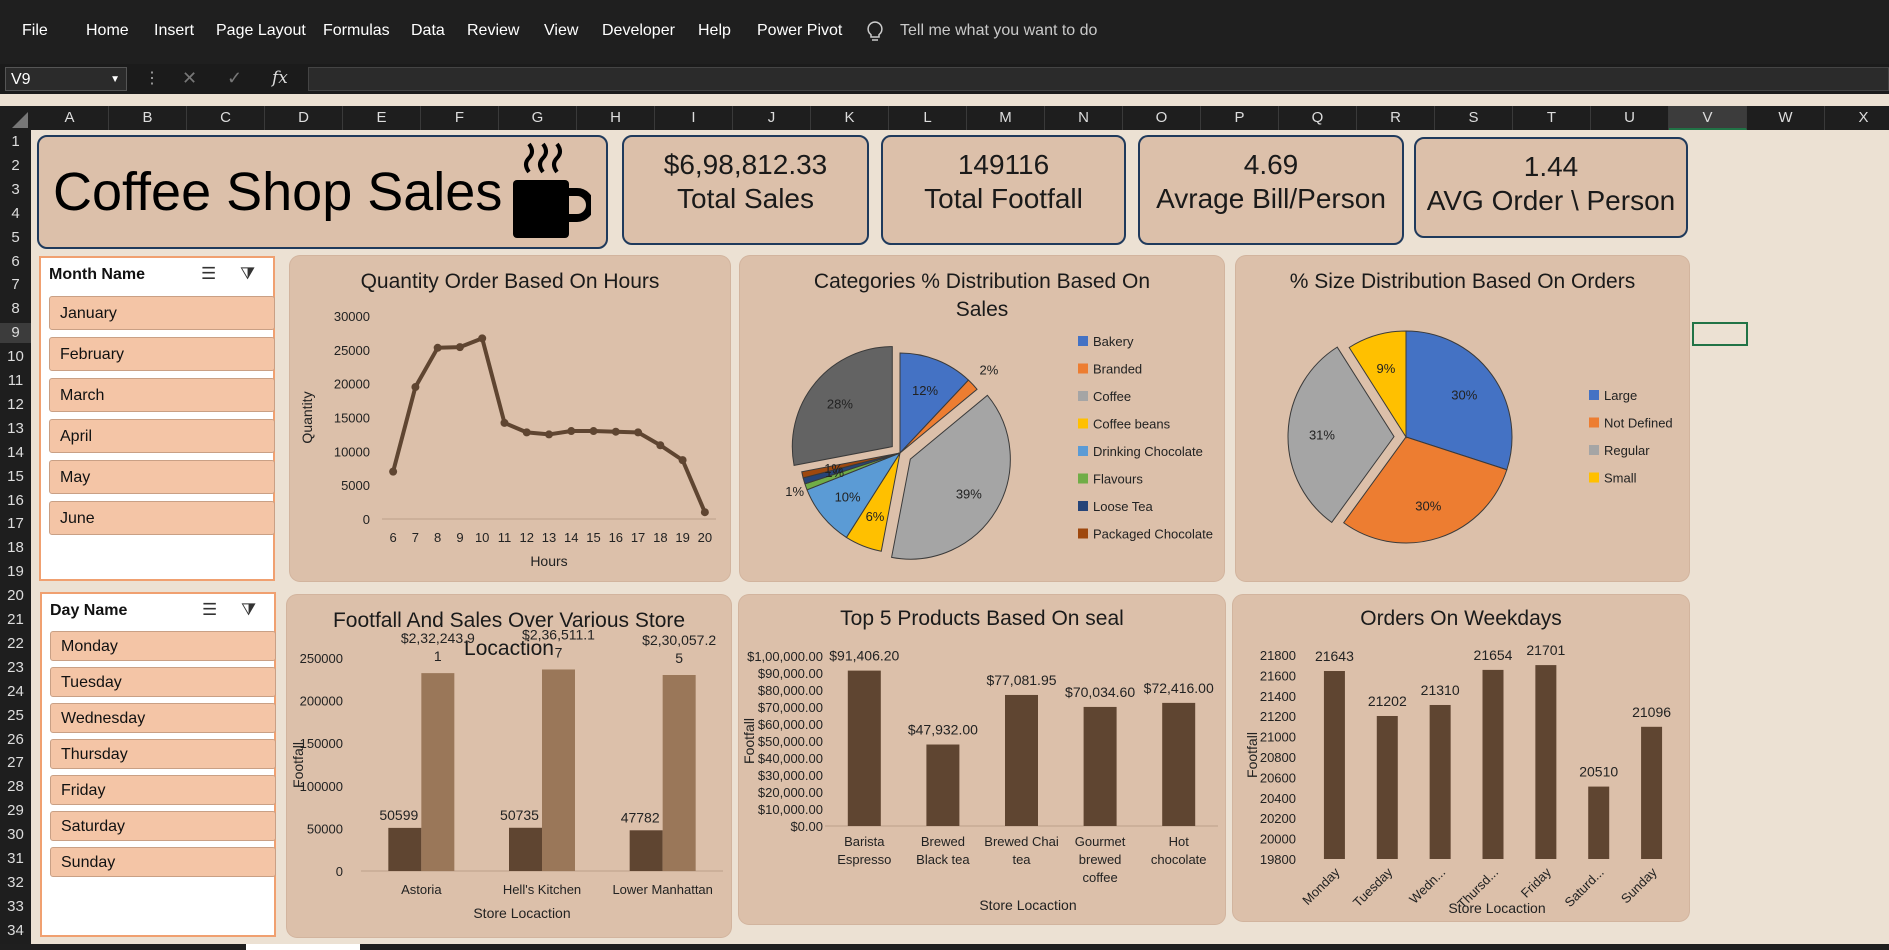 The image size is (1889, 950). I want to click on row-header: 23, so click(15, 668).